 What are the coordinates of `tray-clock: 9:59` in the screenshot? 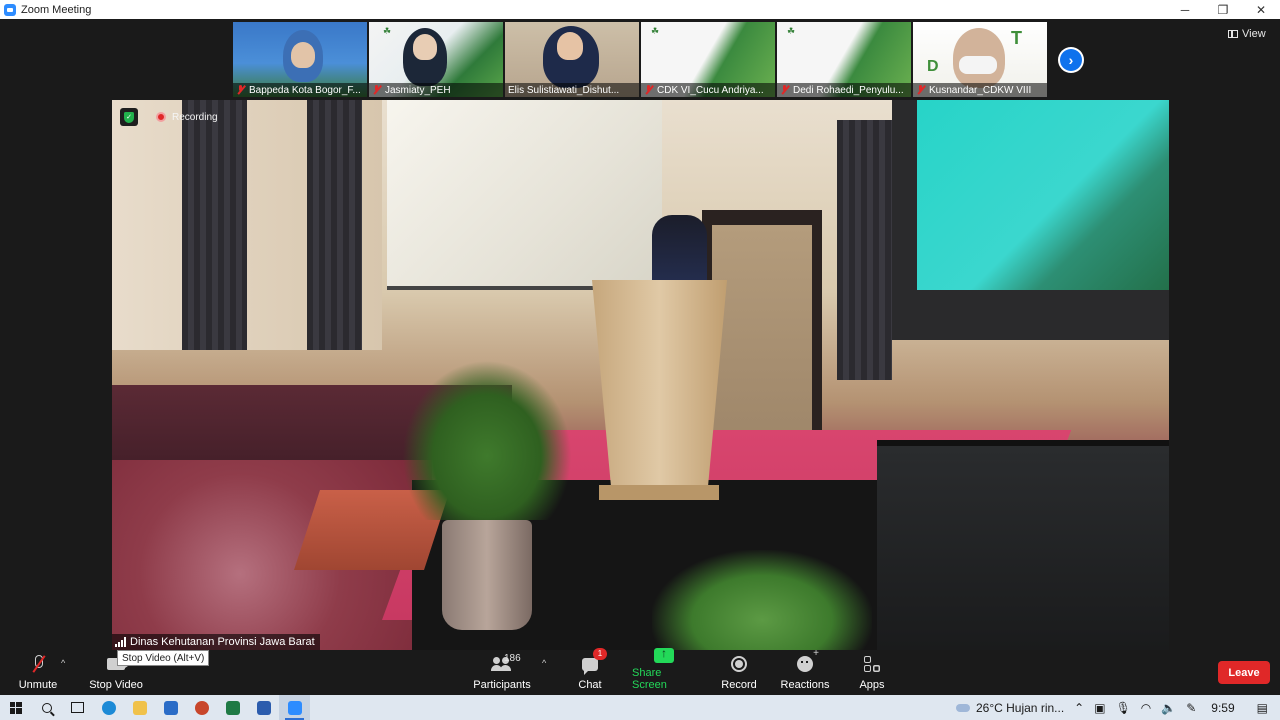 It's located at (1222, 707).